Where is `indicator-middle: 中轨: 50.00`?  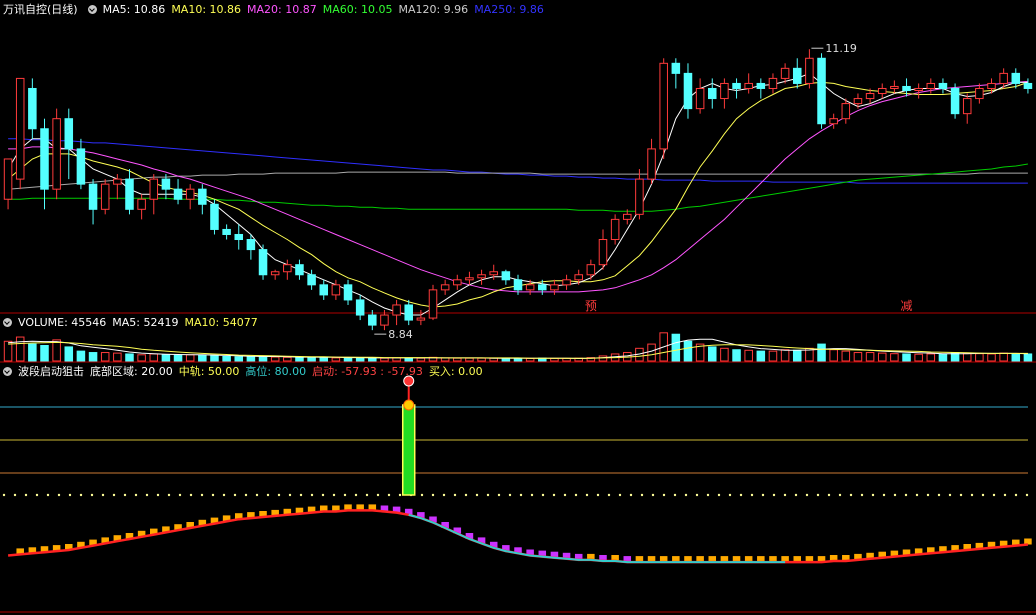
indicator-middle: 中轨: 50.00 is located at coordinates (209, 371).